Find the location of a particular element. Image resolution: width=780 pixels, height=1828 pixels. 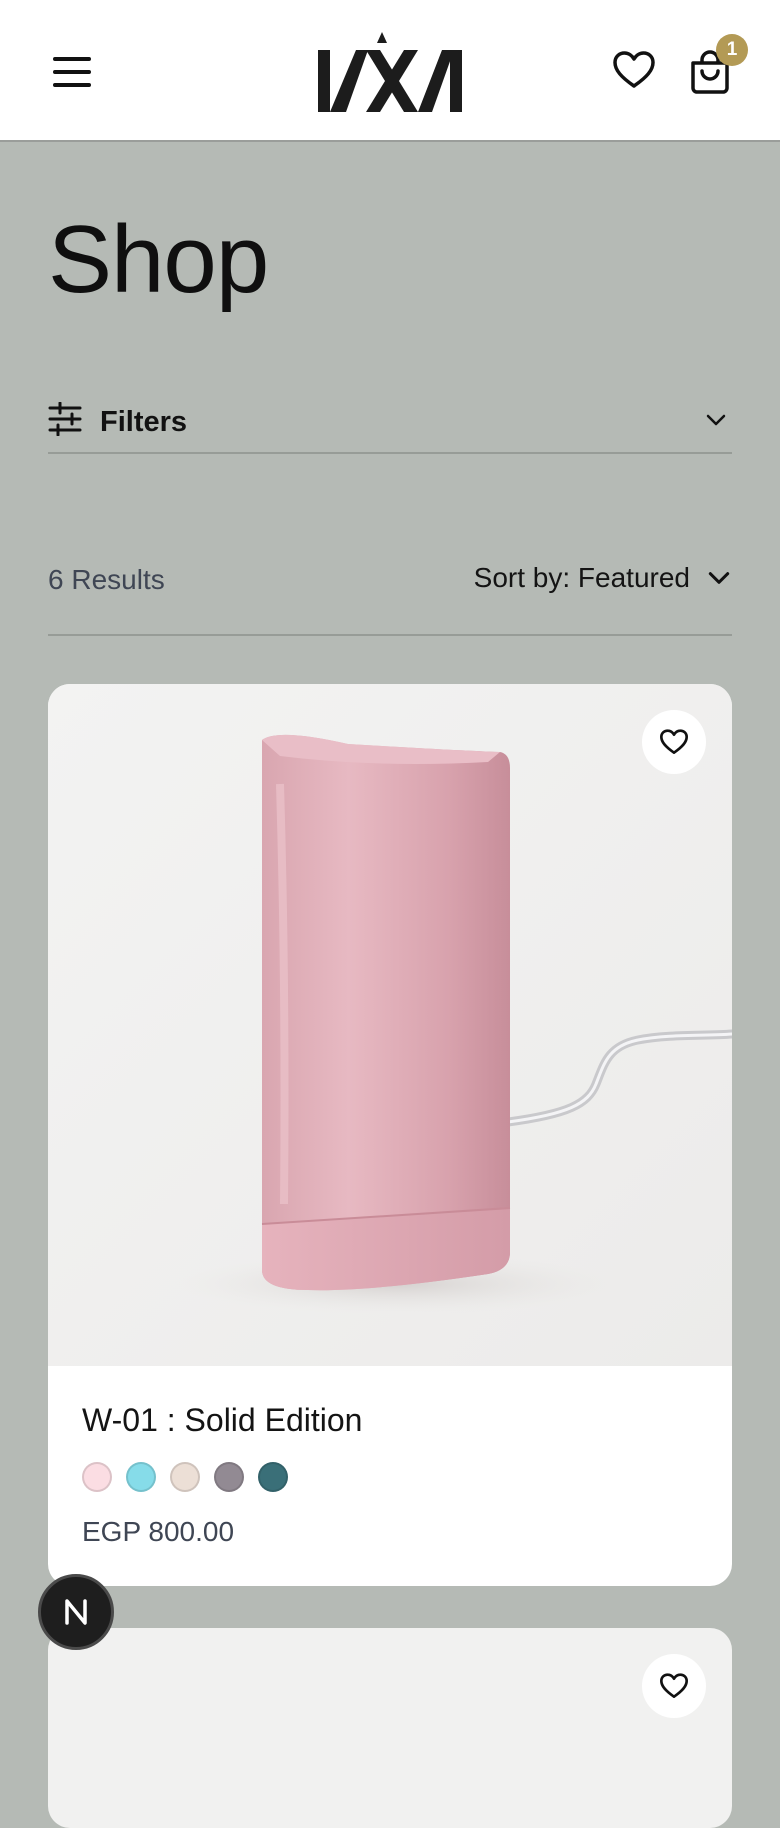

logo-mark is located at coordinates (390, 72).